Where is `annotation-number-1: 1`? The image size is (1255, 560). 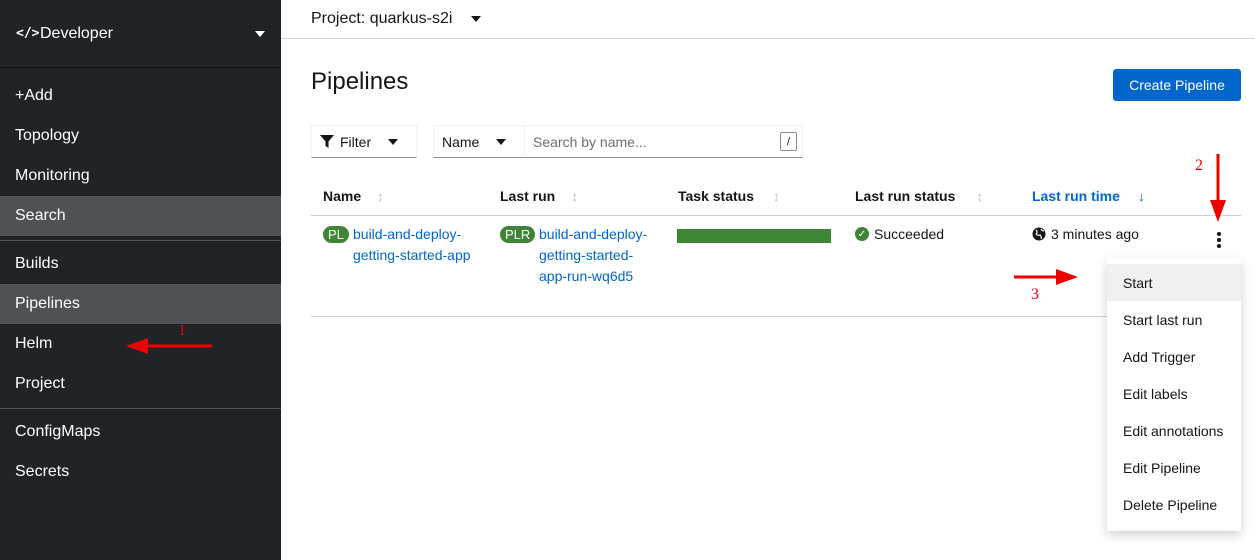 annotation-number-1: 1 is located at coordinates (182, 330).